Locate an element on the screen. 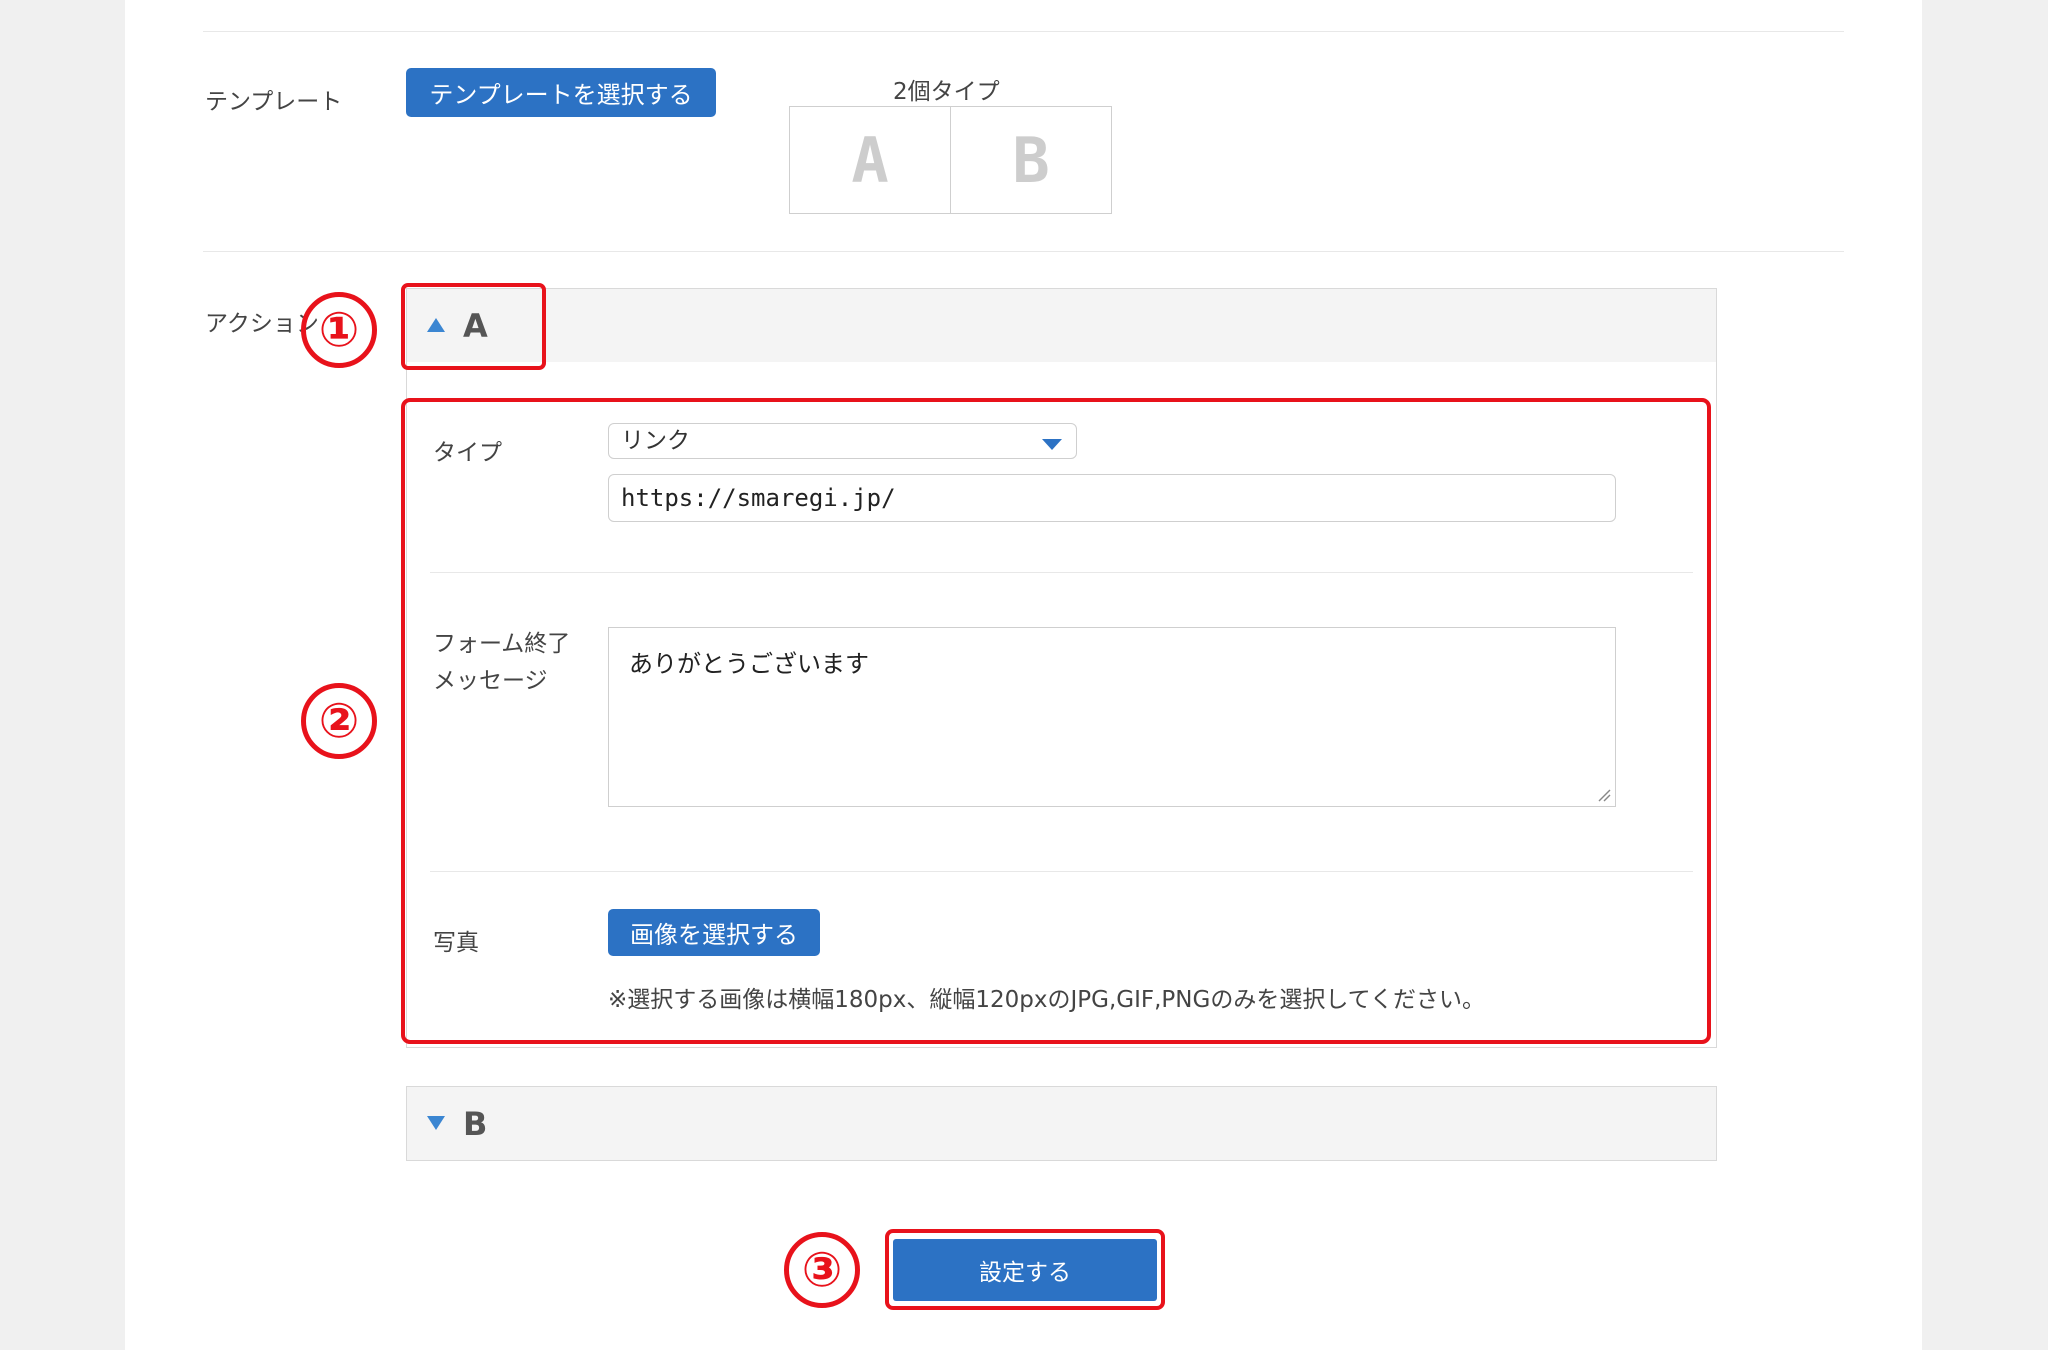 This screenshot has height=1350, width=2048. accordion-b-title: B is located at coordinates (475, 1124).